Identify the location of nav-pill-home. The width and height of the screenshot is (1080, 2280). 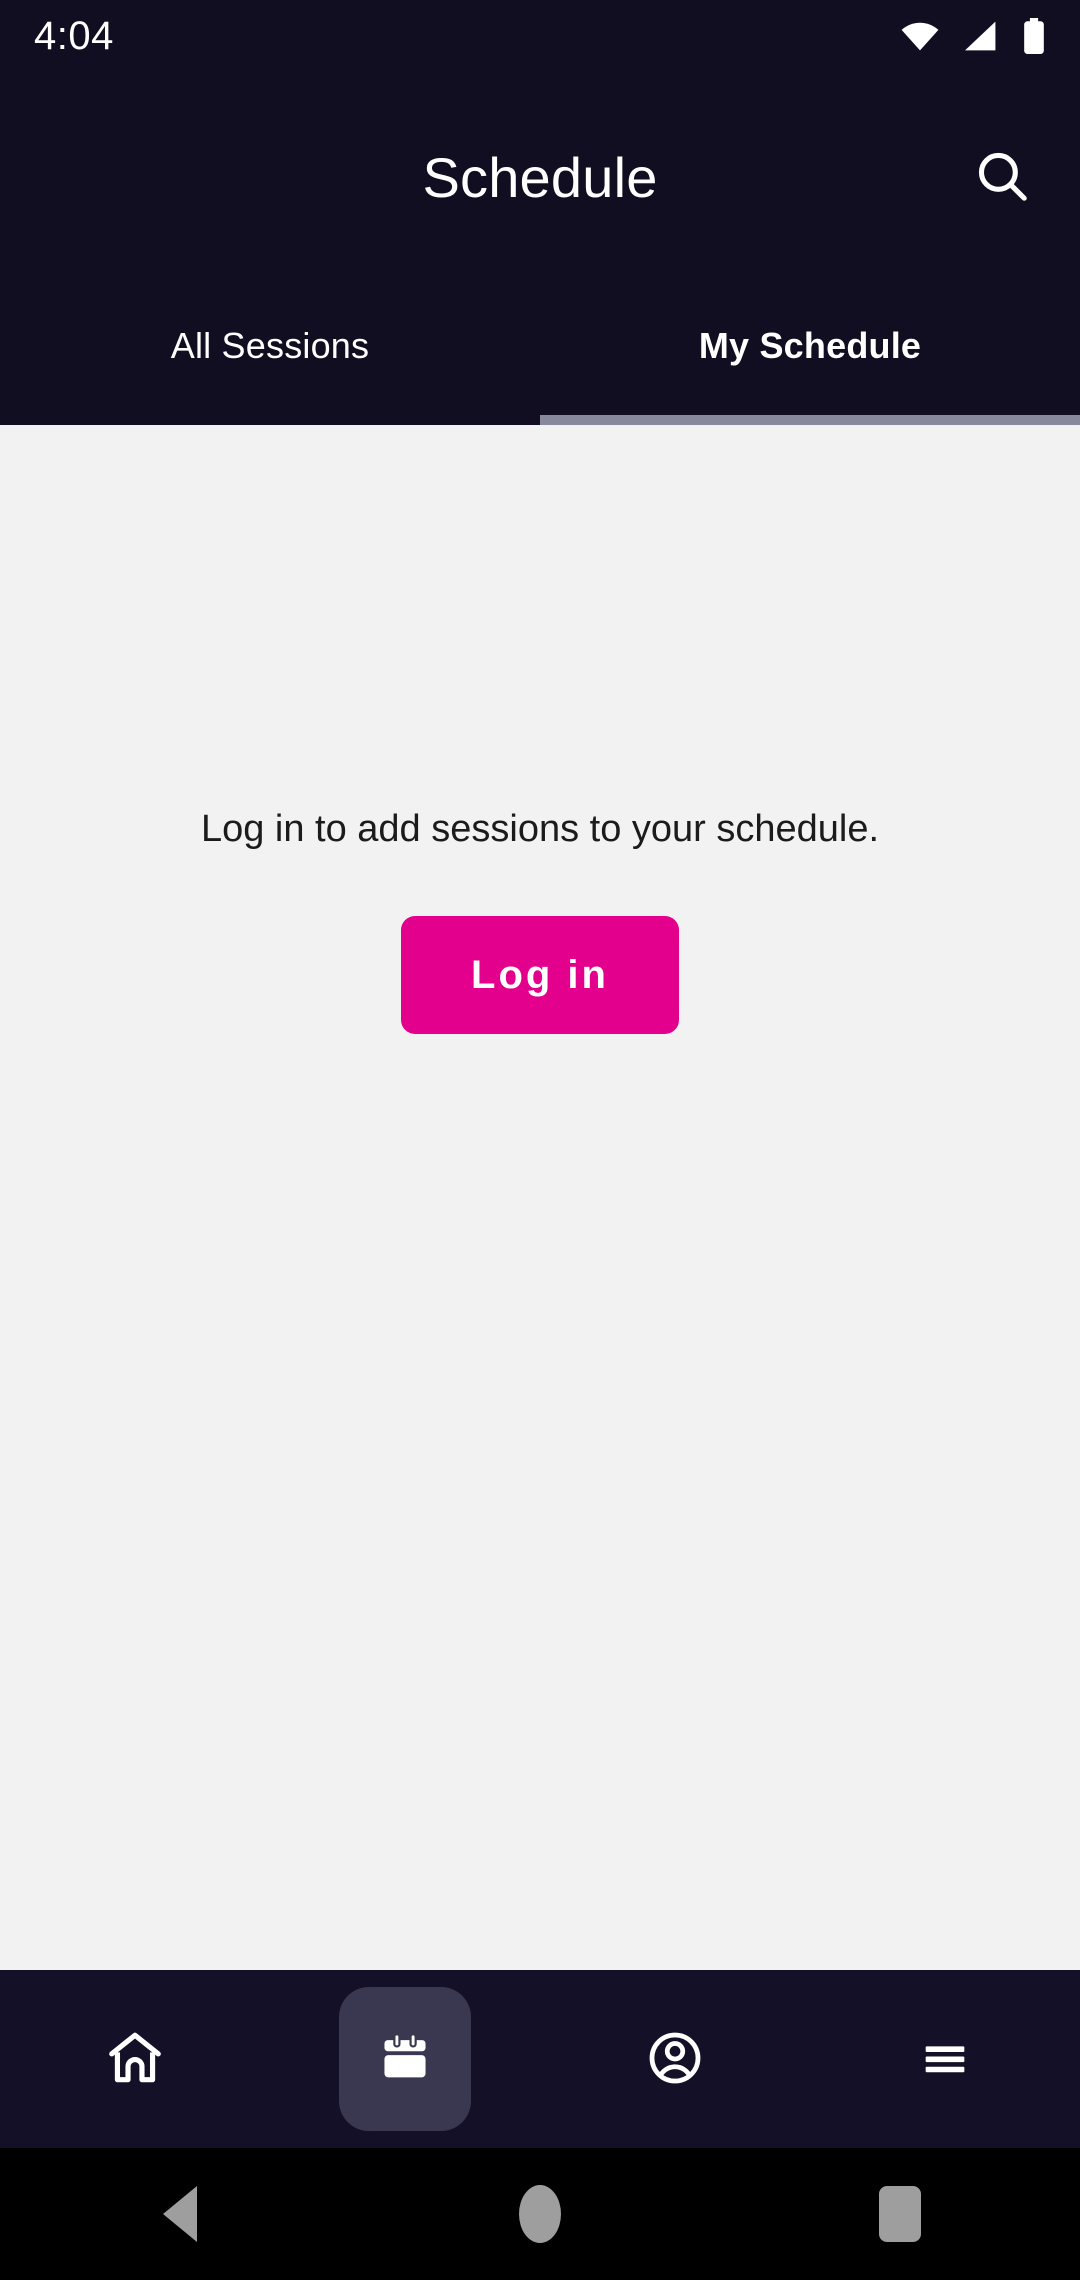
(135, 2059).